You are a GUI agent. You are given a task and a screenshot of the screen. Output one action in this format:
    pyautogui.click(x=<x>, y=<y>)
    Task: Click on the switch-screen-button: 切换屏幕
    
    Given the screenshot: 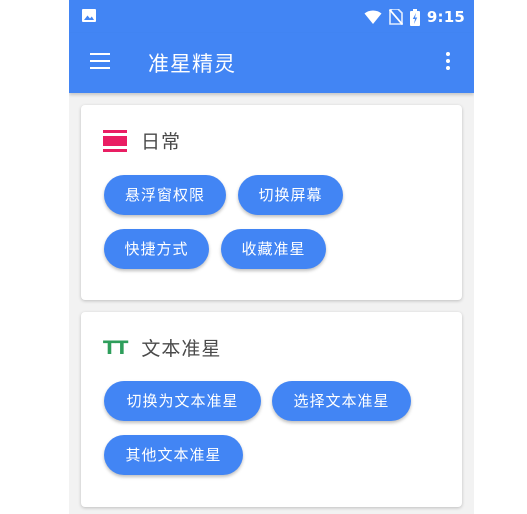 What is the action you would take?
    pyautogui.click(x=290, y=195)
    